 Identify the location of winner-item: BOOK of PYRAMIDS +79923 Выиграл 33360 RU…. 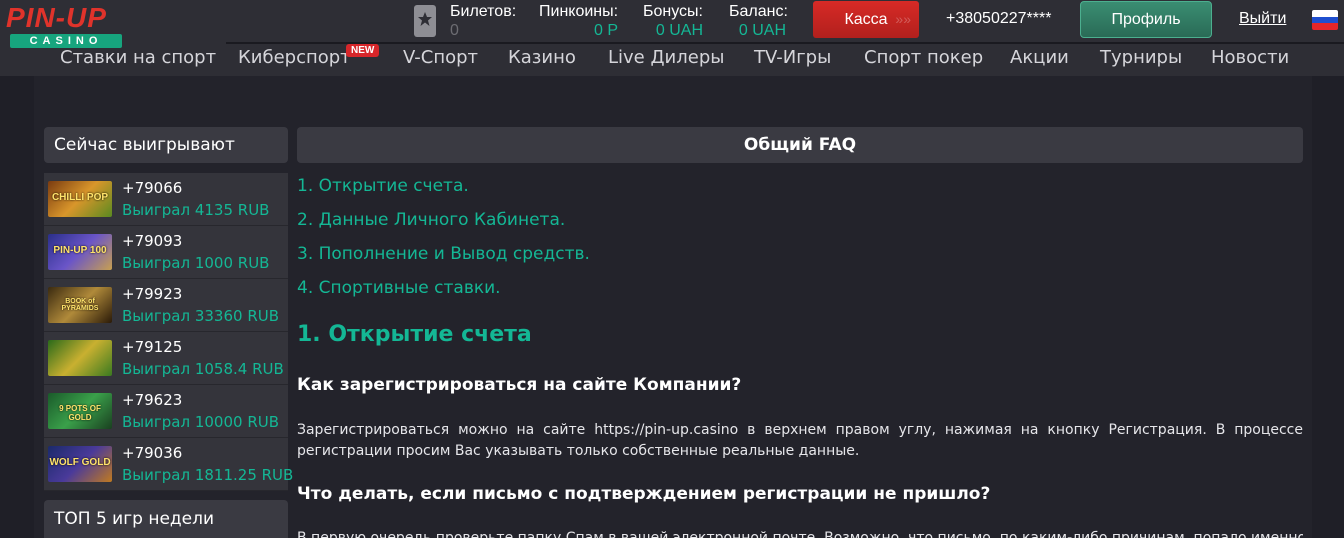
(166, 305).